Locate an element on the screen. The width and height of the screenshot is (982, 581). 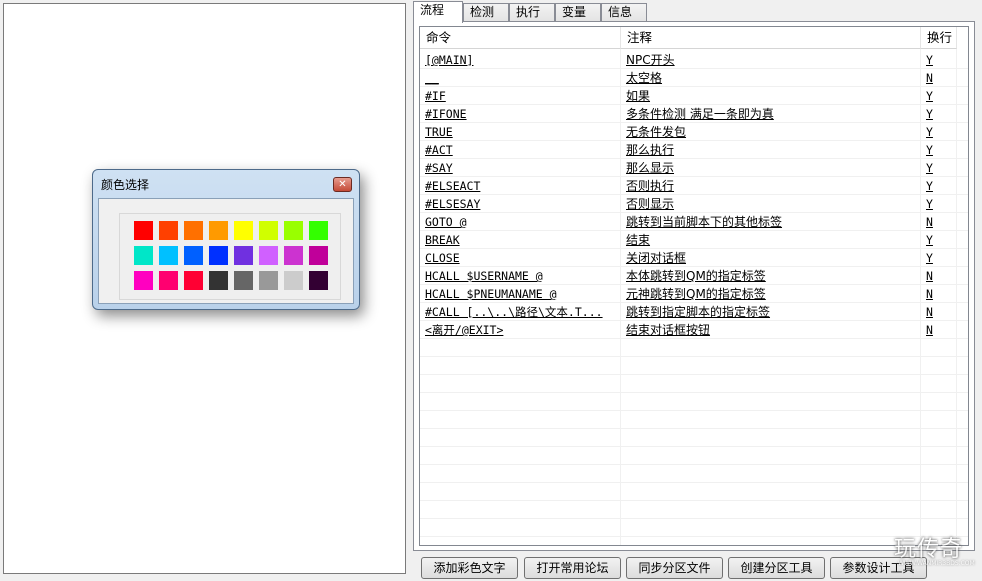
list-row: #ELSEACT 否则执行 Y is located at coordinates (694, 186).